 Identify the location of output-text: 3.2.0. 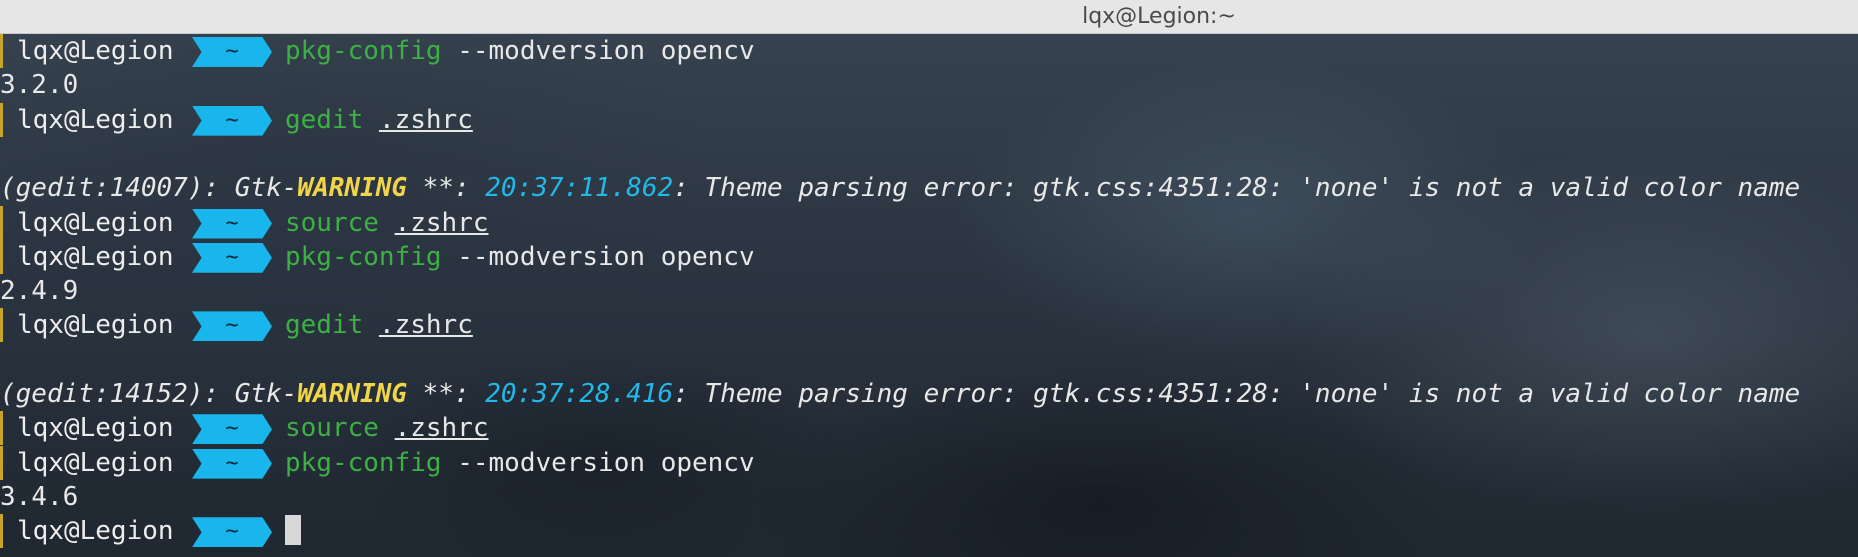
(39, 85).